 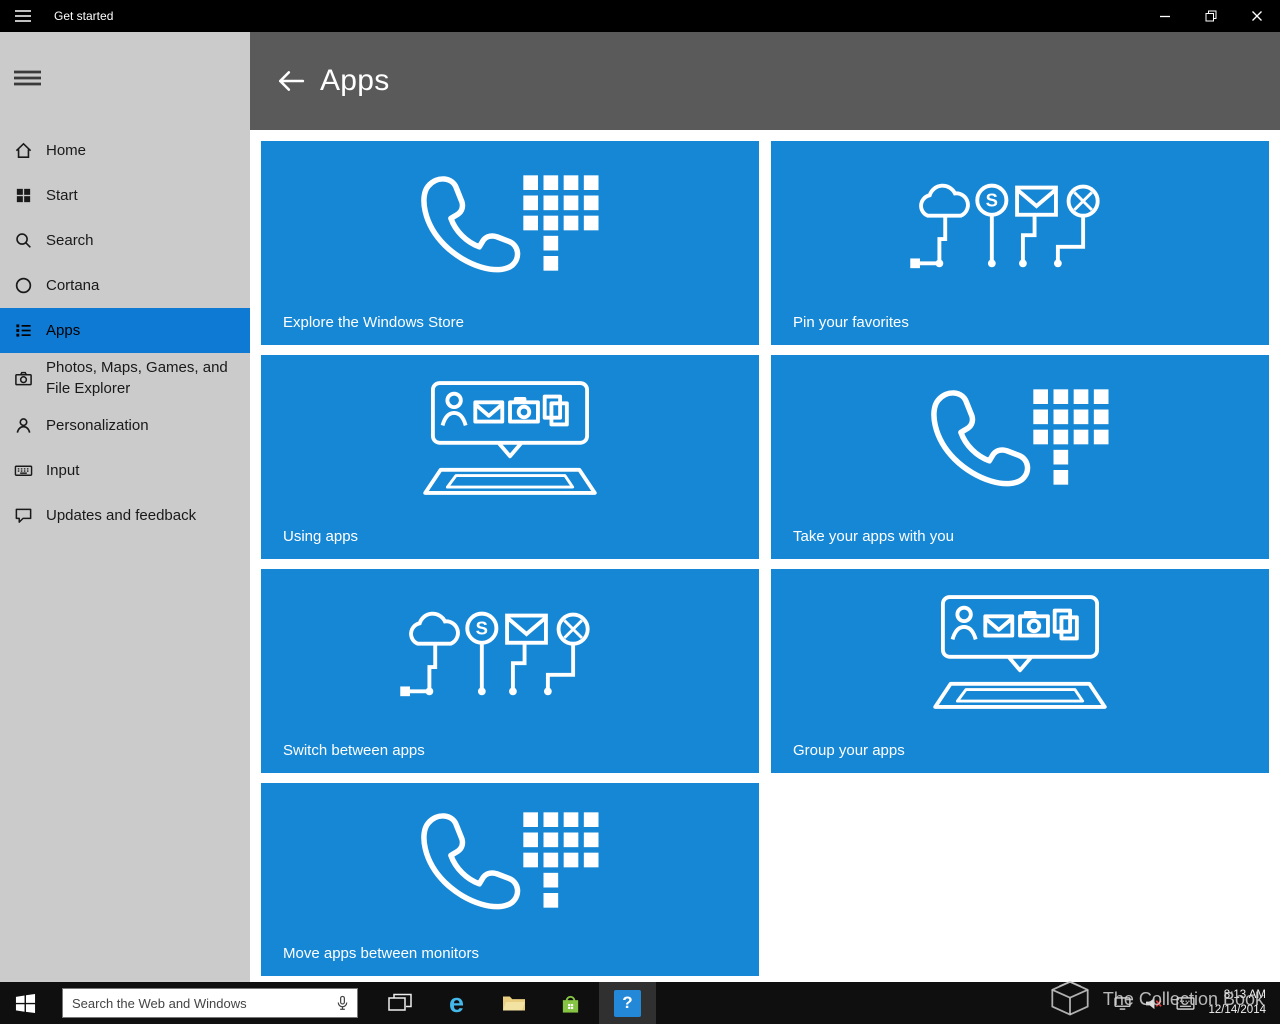 What do you see at coordinates (765, 81) in the screenshot?
I see `page-header: Apps` at bounding box center [765, 81].